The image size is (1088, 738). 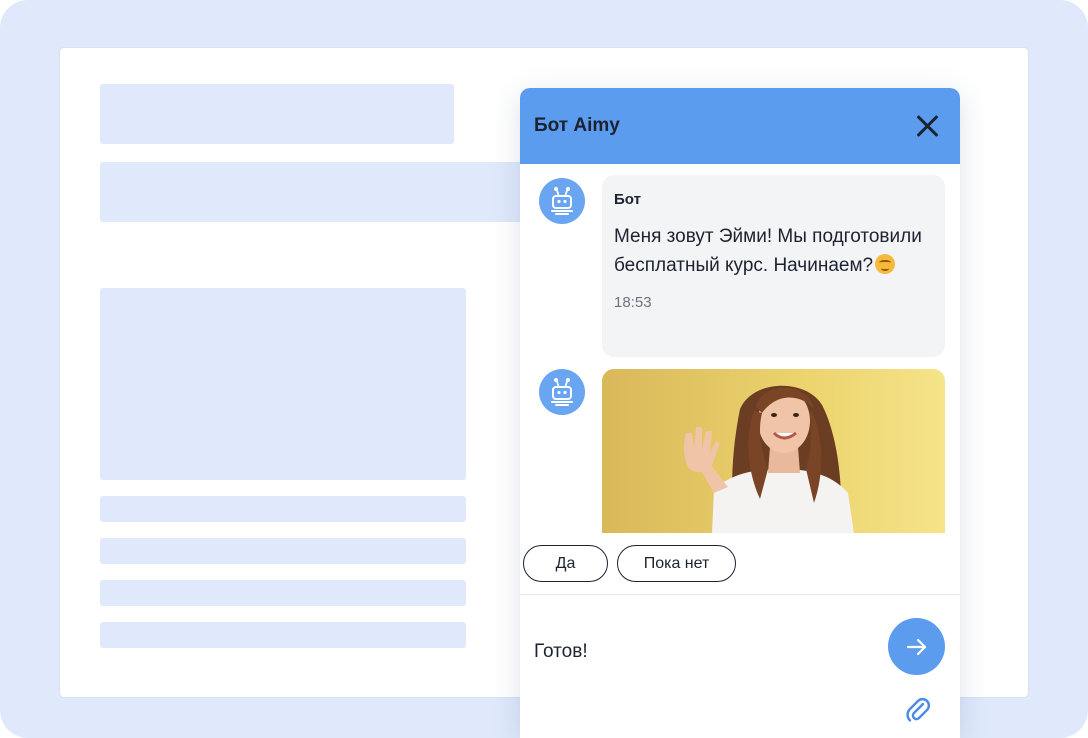 I want to click on woman-waving-photo, so click(x=773, y=451).